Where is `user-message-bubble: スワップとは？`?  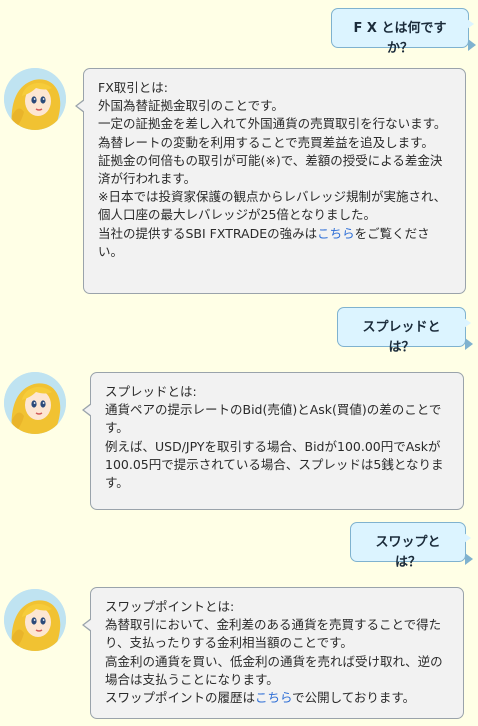 user-message-bubble: スワップとは？ is located at coordinates (411, 546).